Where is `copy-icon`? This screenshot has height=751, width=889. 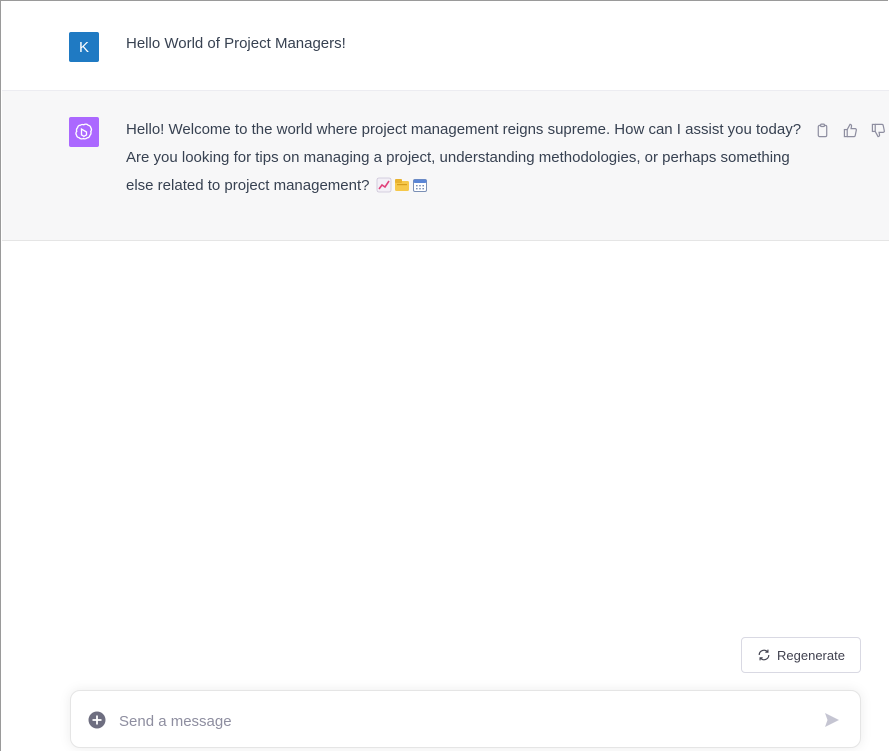 copy-icon is located at coordinates (822, 130).